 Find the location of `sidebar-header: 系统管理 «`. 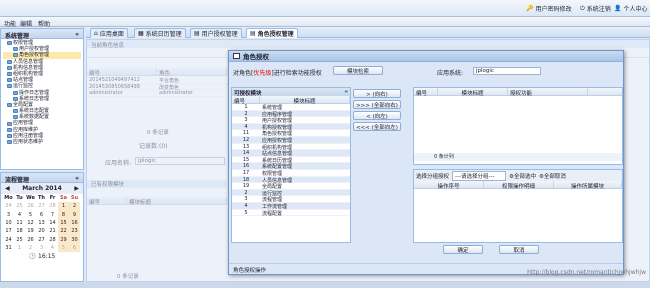

sidebar-header: 系统管理 « is located at coordinates (42, 34).